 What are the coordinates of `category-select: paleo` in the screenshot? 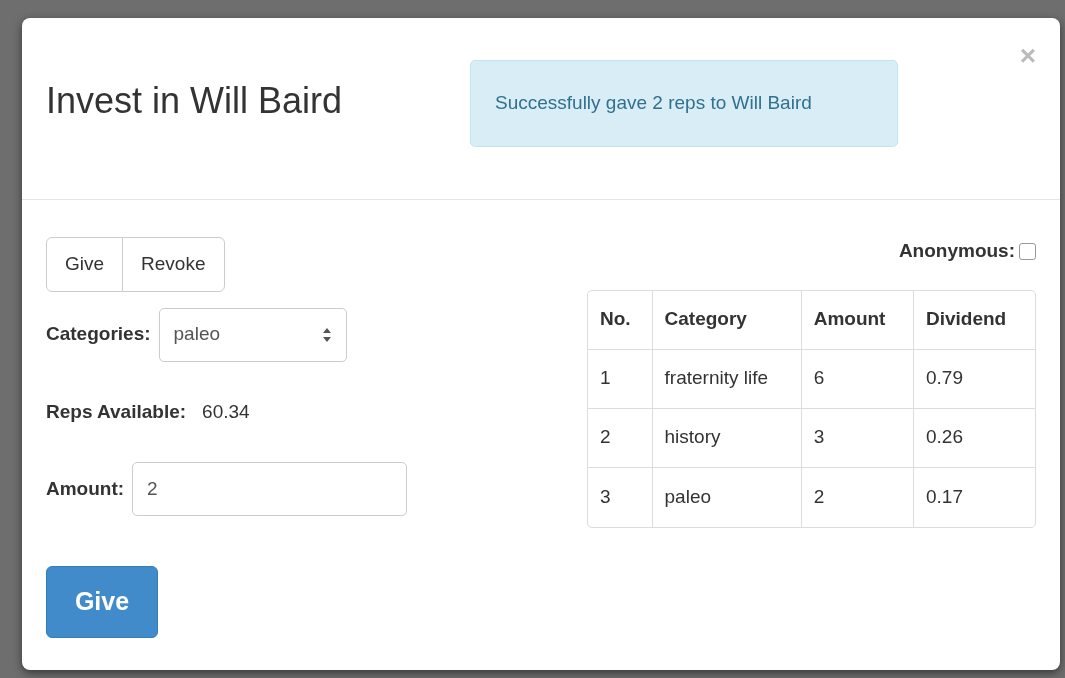 It's located at (252, 334).